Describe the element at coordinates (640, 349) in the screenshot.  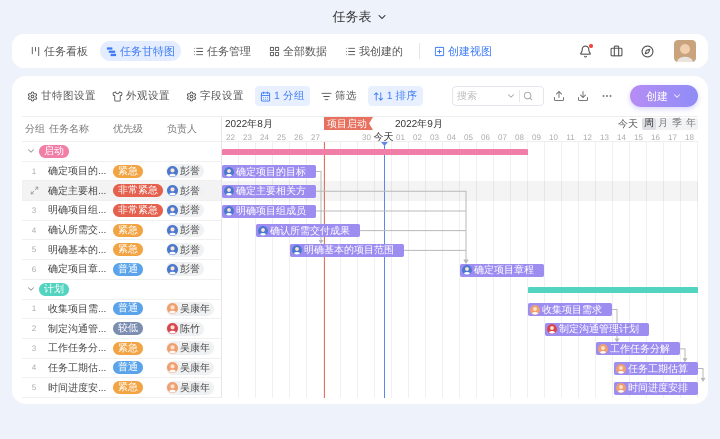
I see `task-bar-label: 工作任务分解` at that location.